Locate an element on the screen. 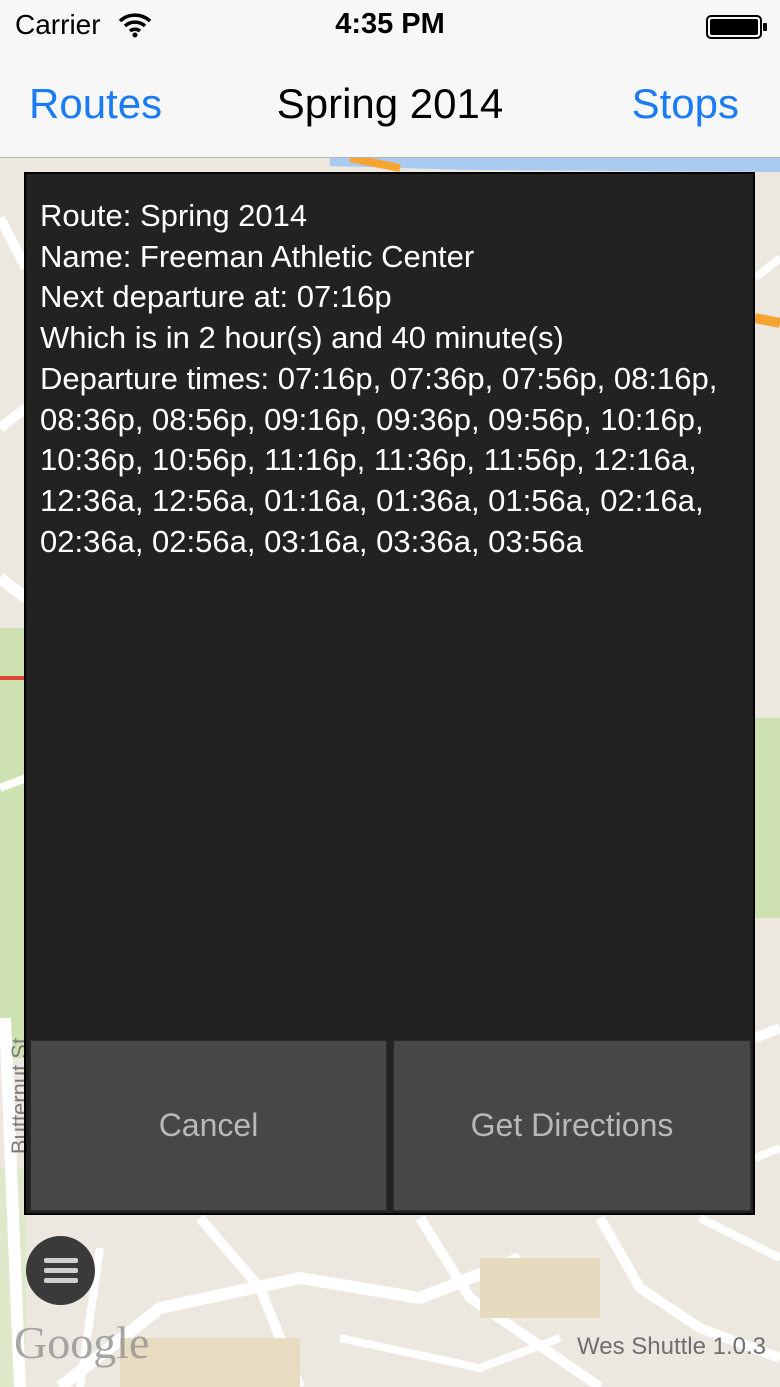 This screenshot has height=1387, width=780. dialog-button-row: Cancel Get Directions is located at coordinates (390, 1126).